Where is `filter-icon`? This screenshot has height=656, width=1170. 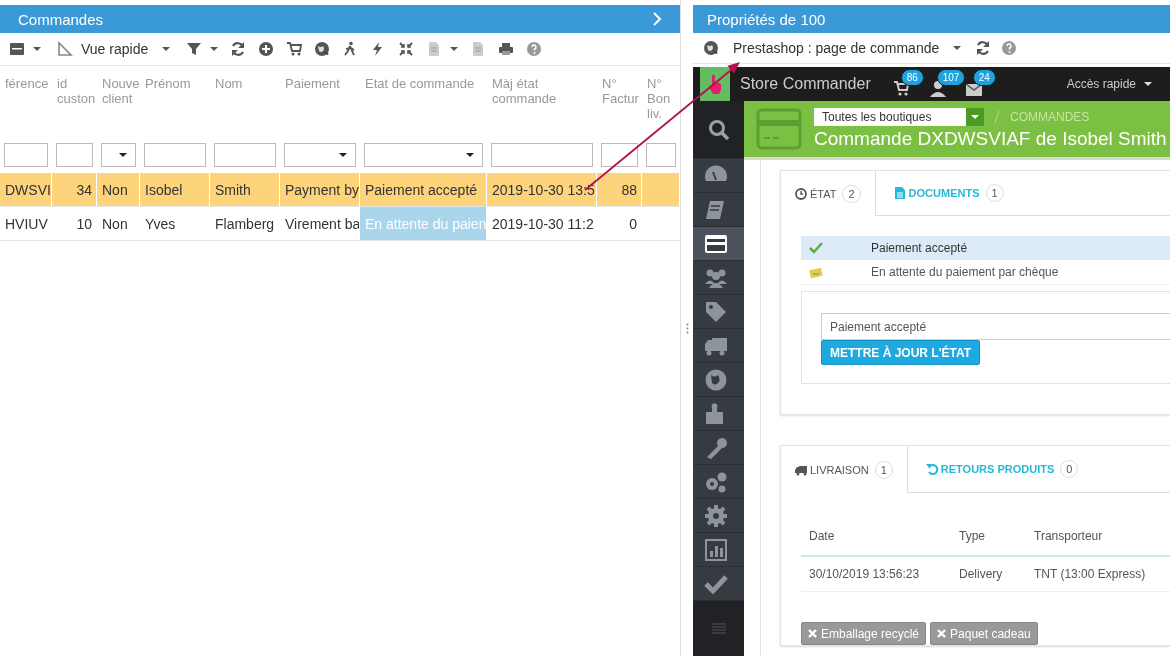 filter-icon is located at coordinates (194, 49).